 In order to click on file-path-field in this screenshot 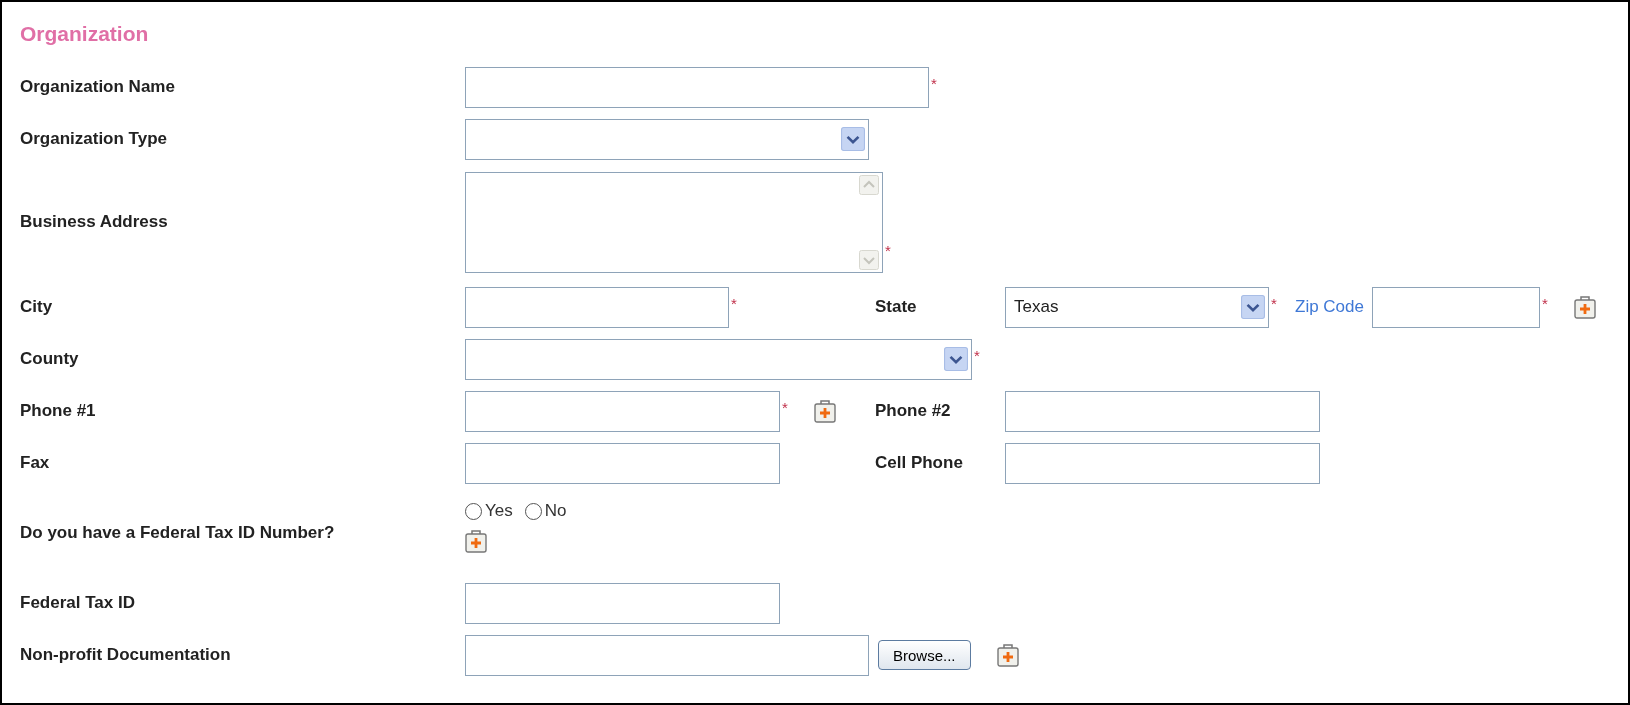, I will do `click(667, 655)`.